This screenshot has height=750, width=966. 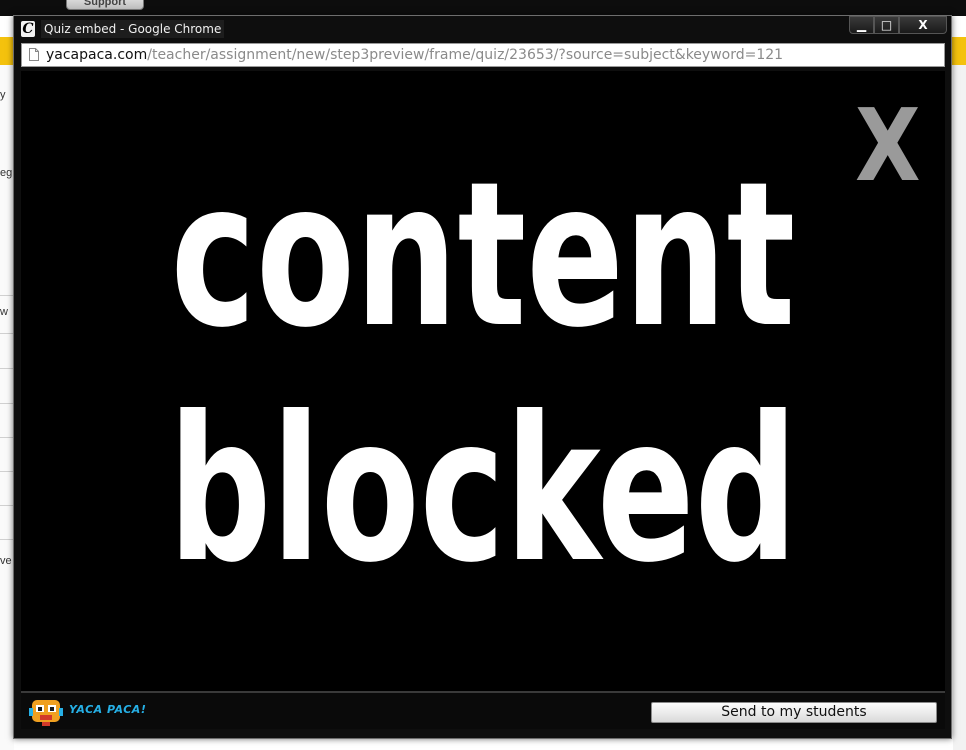 What do you see at coordinates (3, 95) in the screenshot?
I see `background-text-fragment: y` at bounding box center [3, 95].